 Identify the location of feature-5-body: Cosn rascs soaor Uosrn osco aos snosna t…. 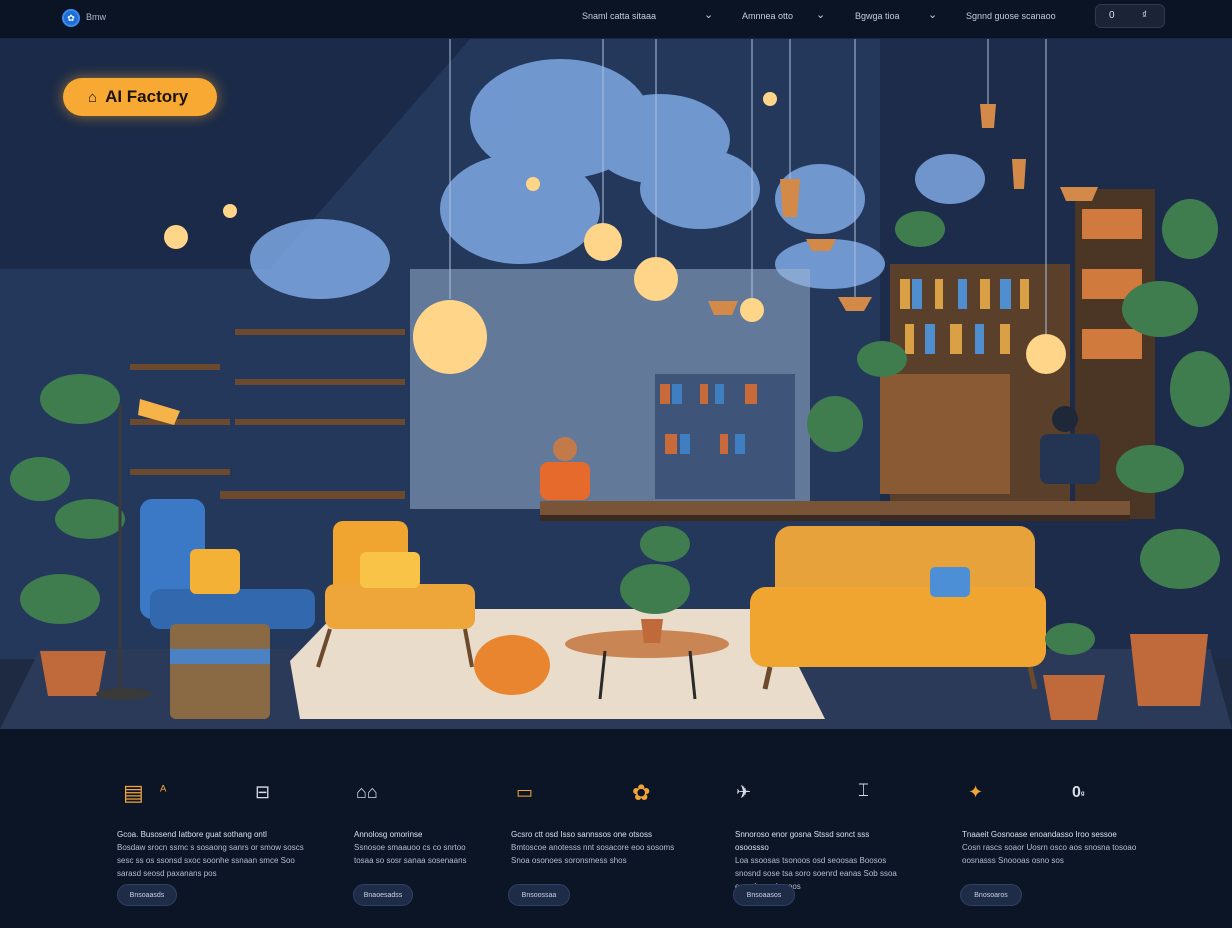
(1049, 854).